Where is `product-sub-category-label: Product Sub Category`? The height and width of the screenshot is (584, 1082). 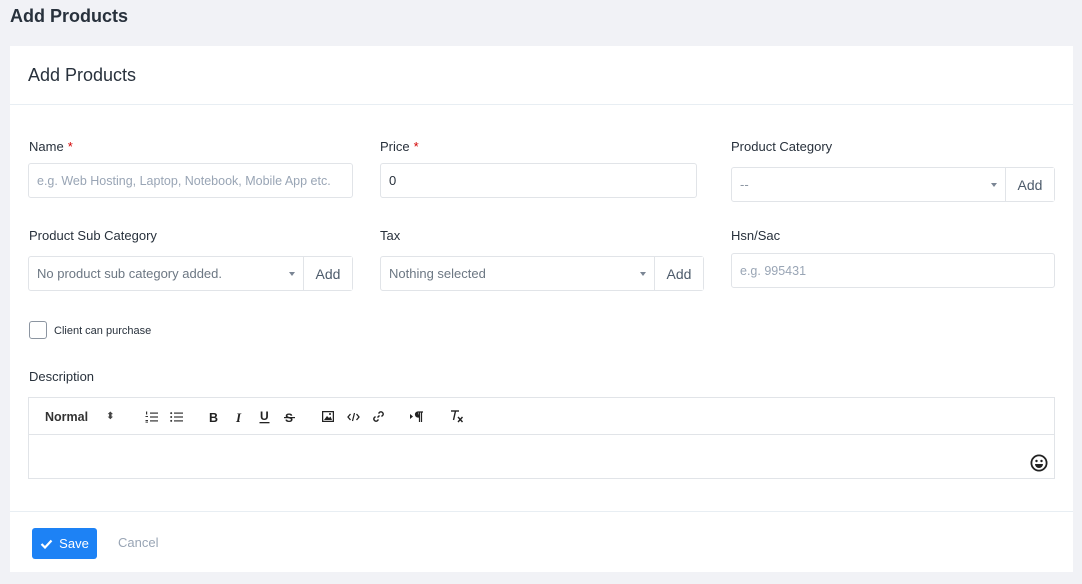 product-sub-category-label: Product Sub Category is located at coordinates (93, 235).